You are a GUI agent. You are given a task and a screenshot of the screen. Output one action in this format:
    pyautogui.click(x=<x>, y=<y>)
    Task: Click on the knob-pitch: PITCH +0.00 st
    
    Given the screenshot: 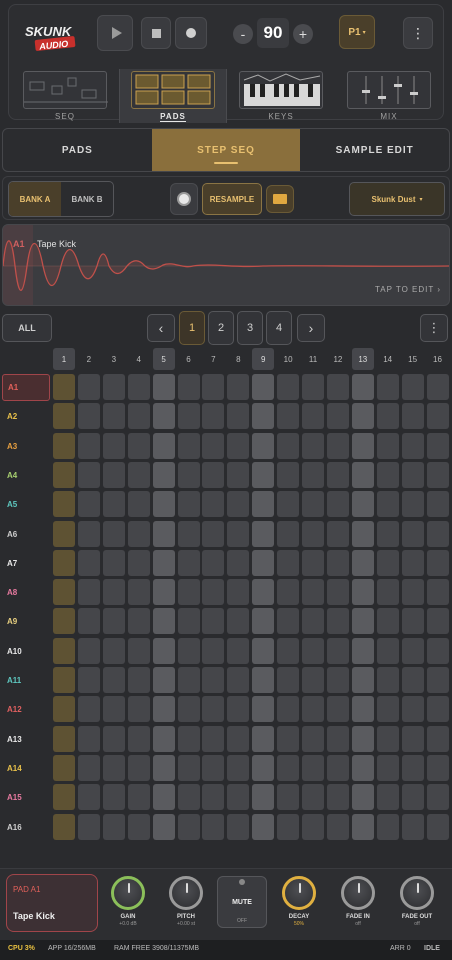 What is the action you would take?
    pyautogui.click(x=186, y=905)
    